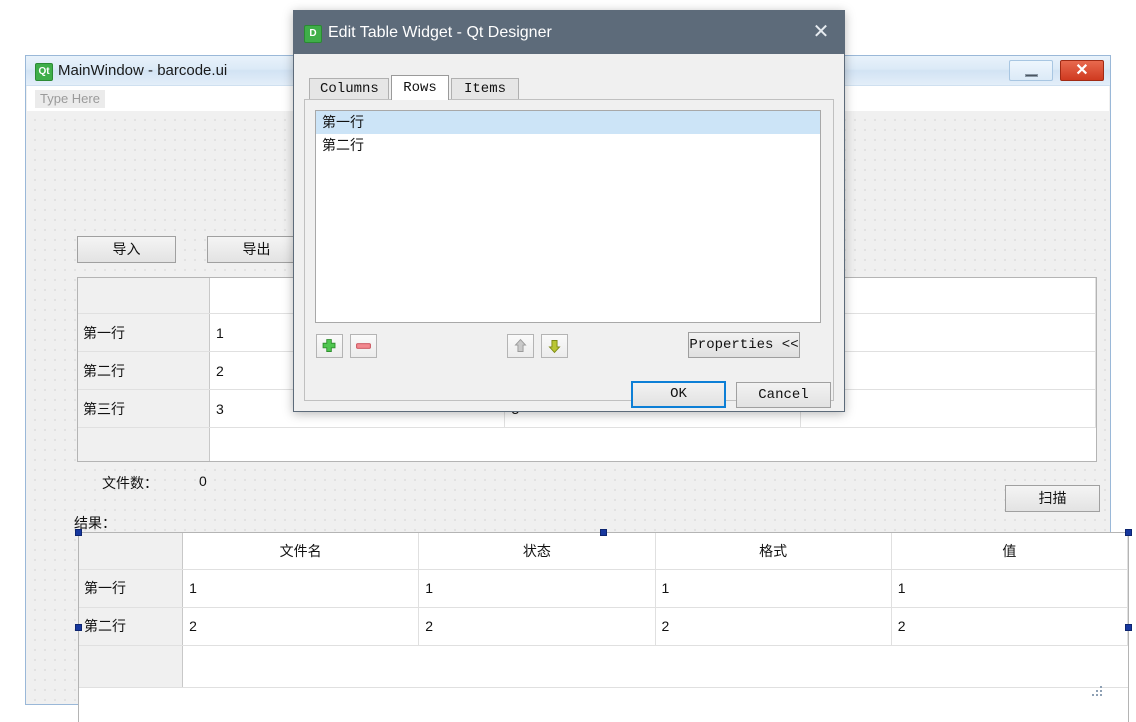 The width and height of the screenshot is (1136, 722). I want to click on add-row-button, so click(329, 346).